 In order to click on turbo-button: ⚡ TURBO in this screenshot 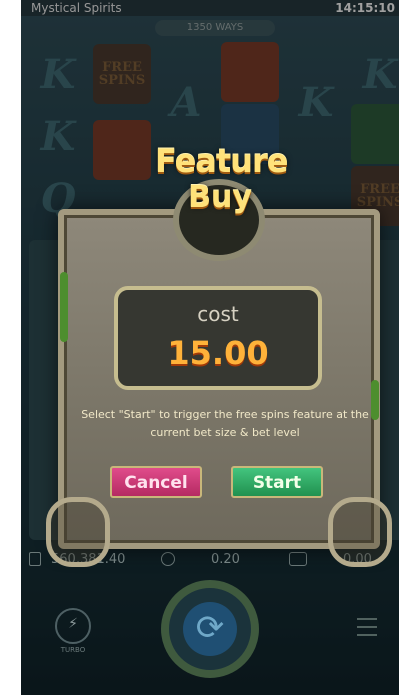, I will do `click(73, 631)`.